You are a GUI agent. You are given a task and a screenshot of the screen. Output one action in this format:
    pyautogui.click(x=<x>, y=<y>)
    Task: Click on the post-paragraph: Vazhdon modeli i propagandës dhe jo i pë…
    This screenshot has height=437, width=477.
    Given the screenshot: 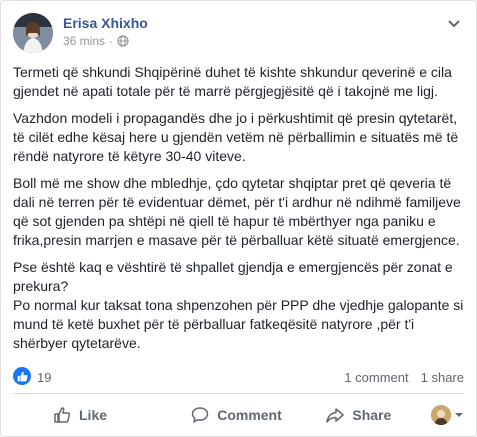 What is the action you would take?
    pyautogui.click(x=236, y=137)
    